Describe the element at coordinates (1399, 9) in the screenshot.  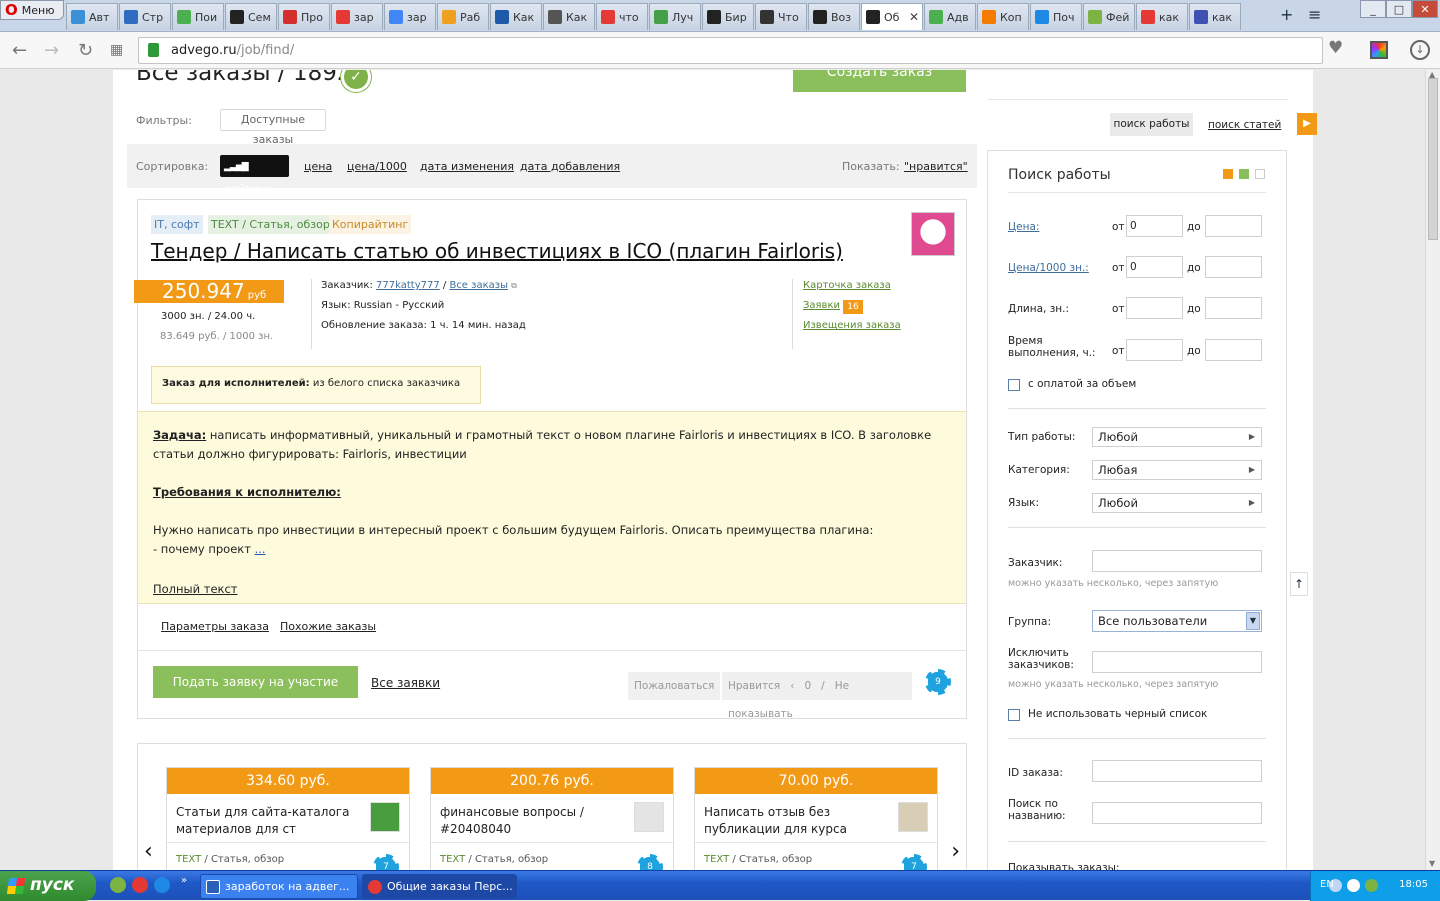
I see `maximize-button: □` at that location.